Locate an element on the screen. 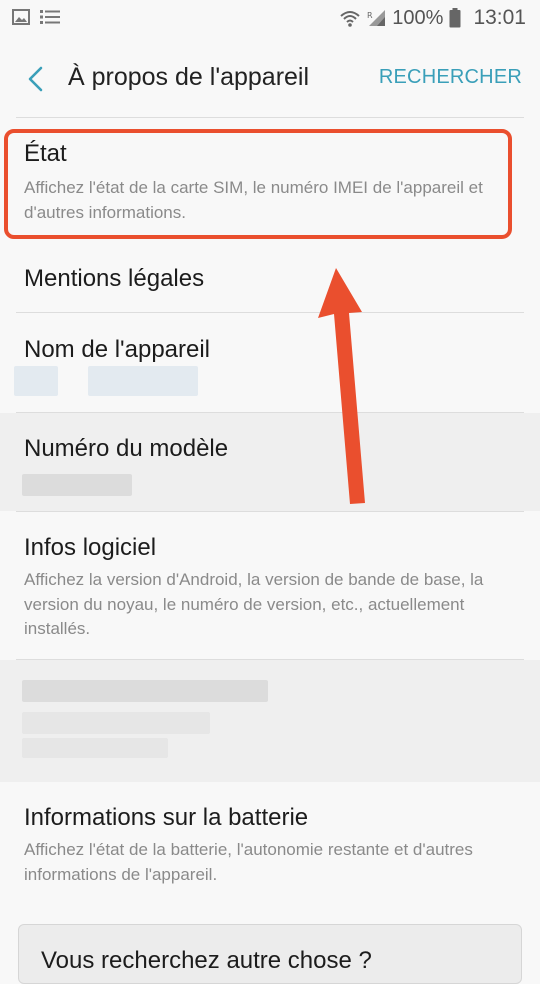 The width and height of the screenshot is (540, 984). search-button: RECHERCHER is located at coordinates (450, 77).